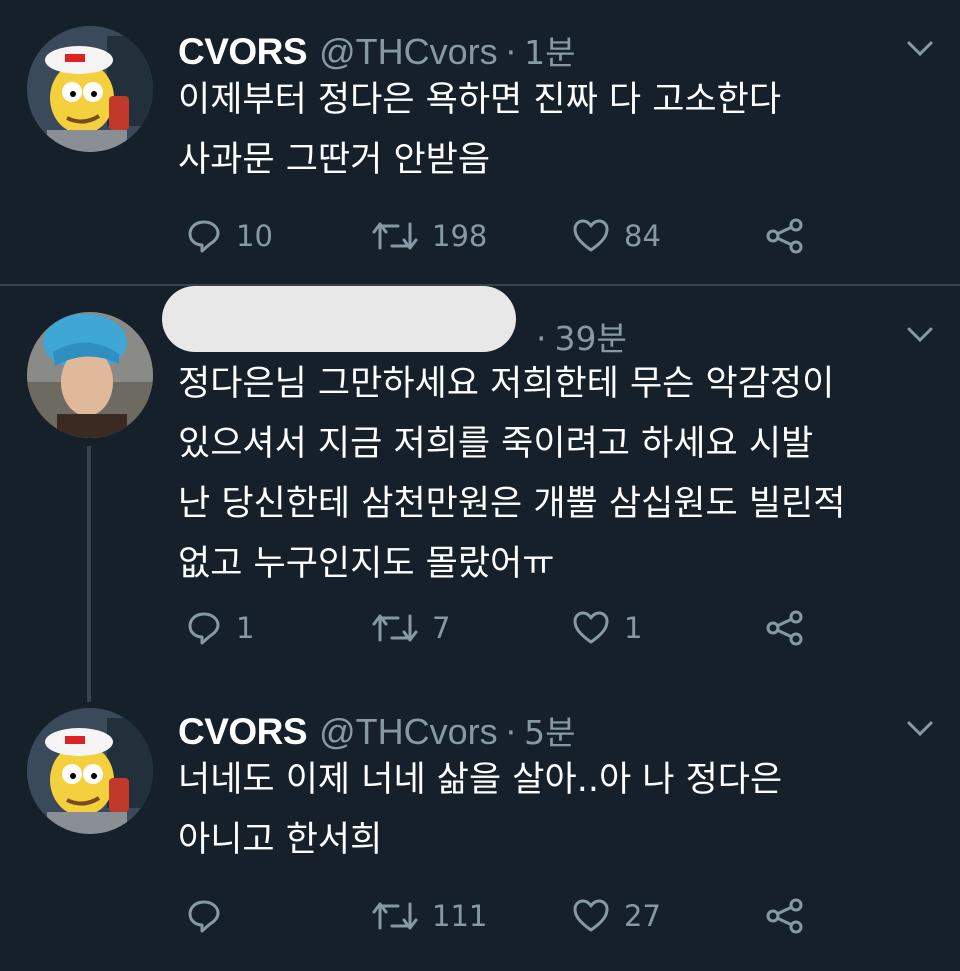 Image resolution: width=960 pixels, height=971 pixels. I want to click on tweet-text-line: 난 당신한테 삼천만원은 개뿔 삼십원도 빌린적, so click(512, 504).